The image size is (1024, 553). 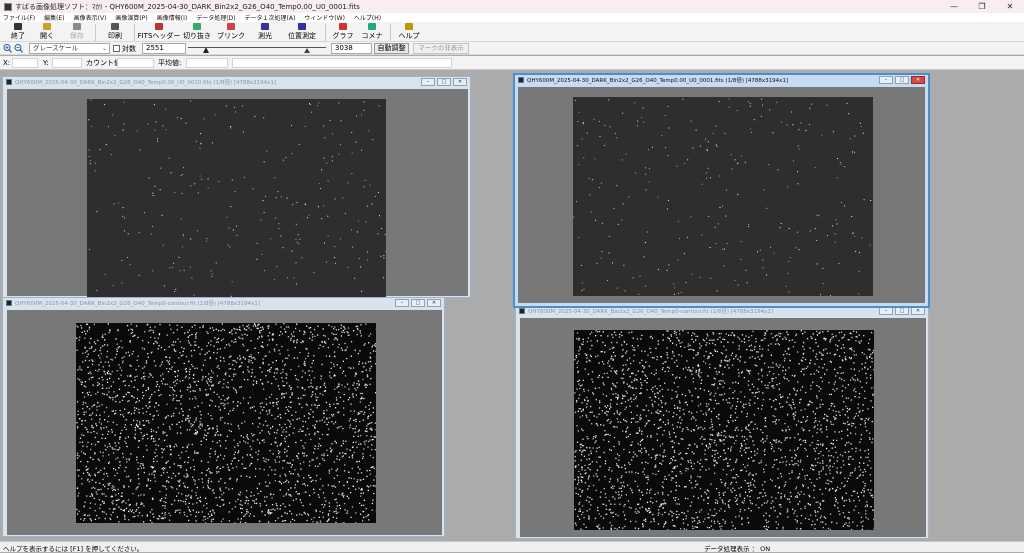 What do you see at coordinates (67, 63) in the screenshot?
I see `y-value-field` at bounding box center [67, 63].